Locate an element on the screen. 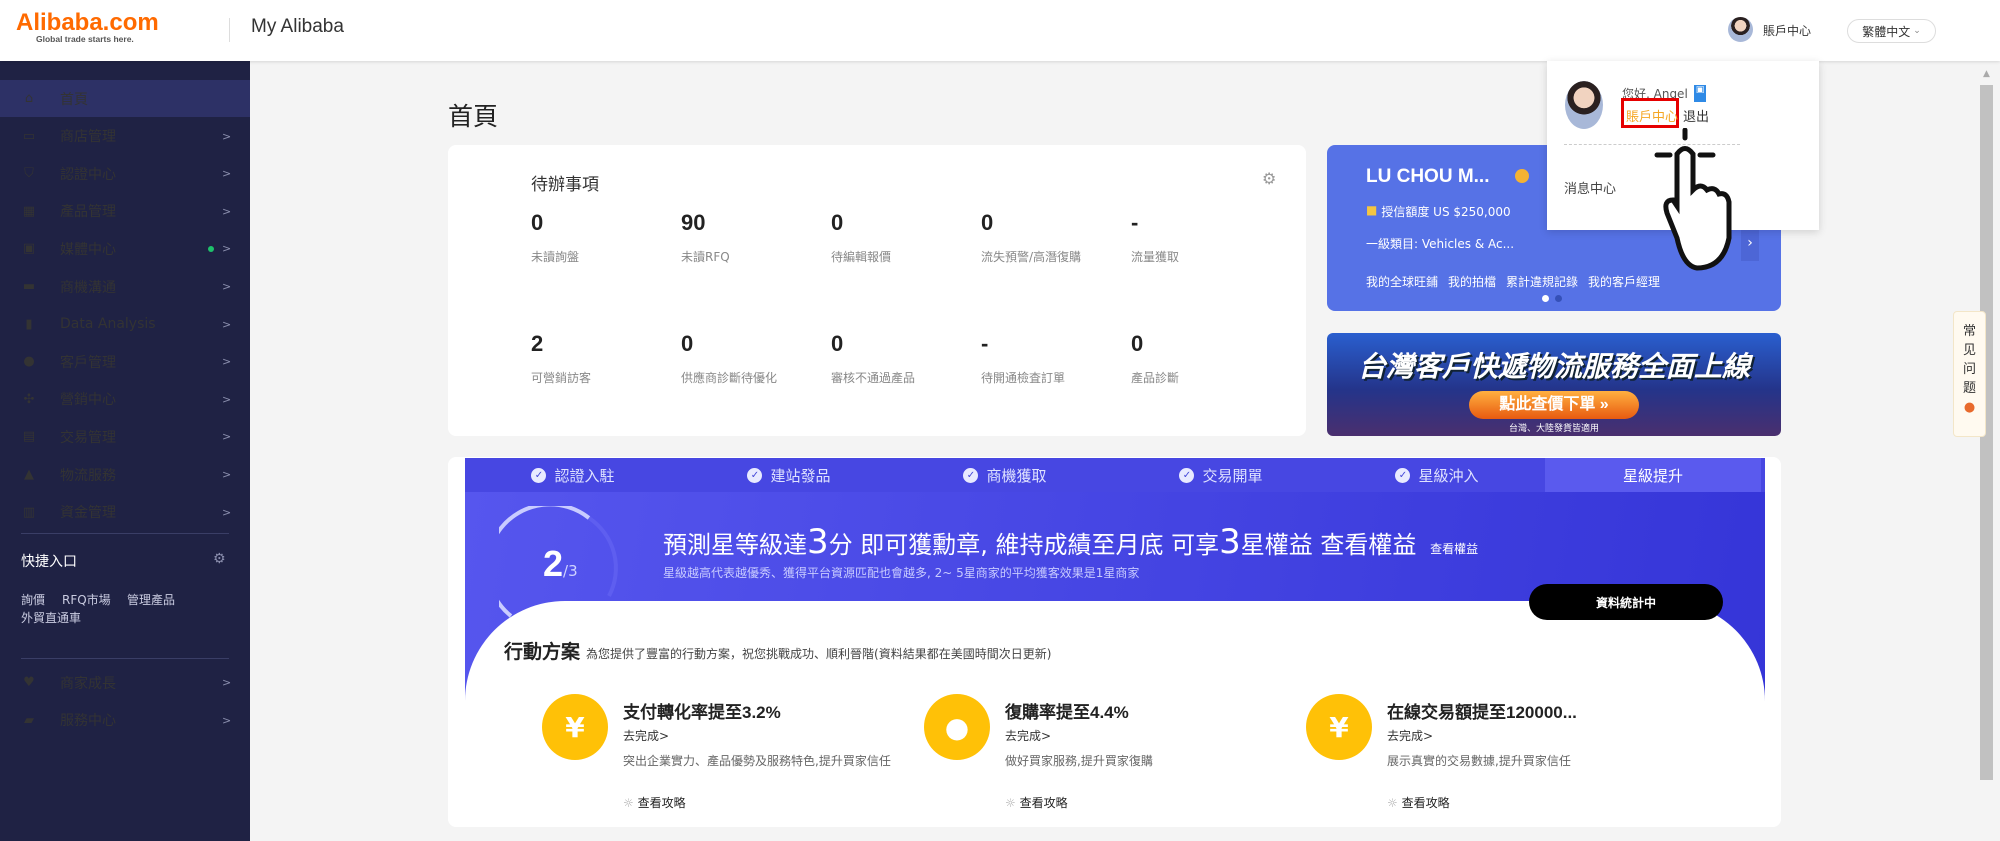  action-description: 展示真實的交易數據,提升買家信任 is located at coordinates (1479, 761).